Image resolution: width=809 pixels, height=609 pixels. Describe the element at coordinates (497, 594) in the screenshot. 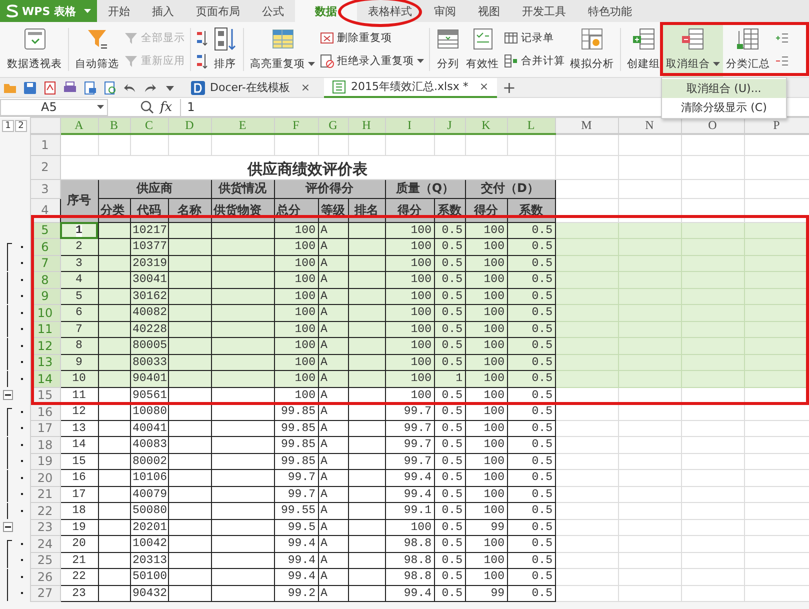

I see `table-cell: 99` at that location.